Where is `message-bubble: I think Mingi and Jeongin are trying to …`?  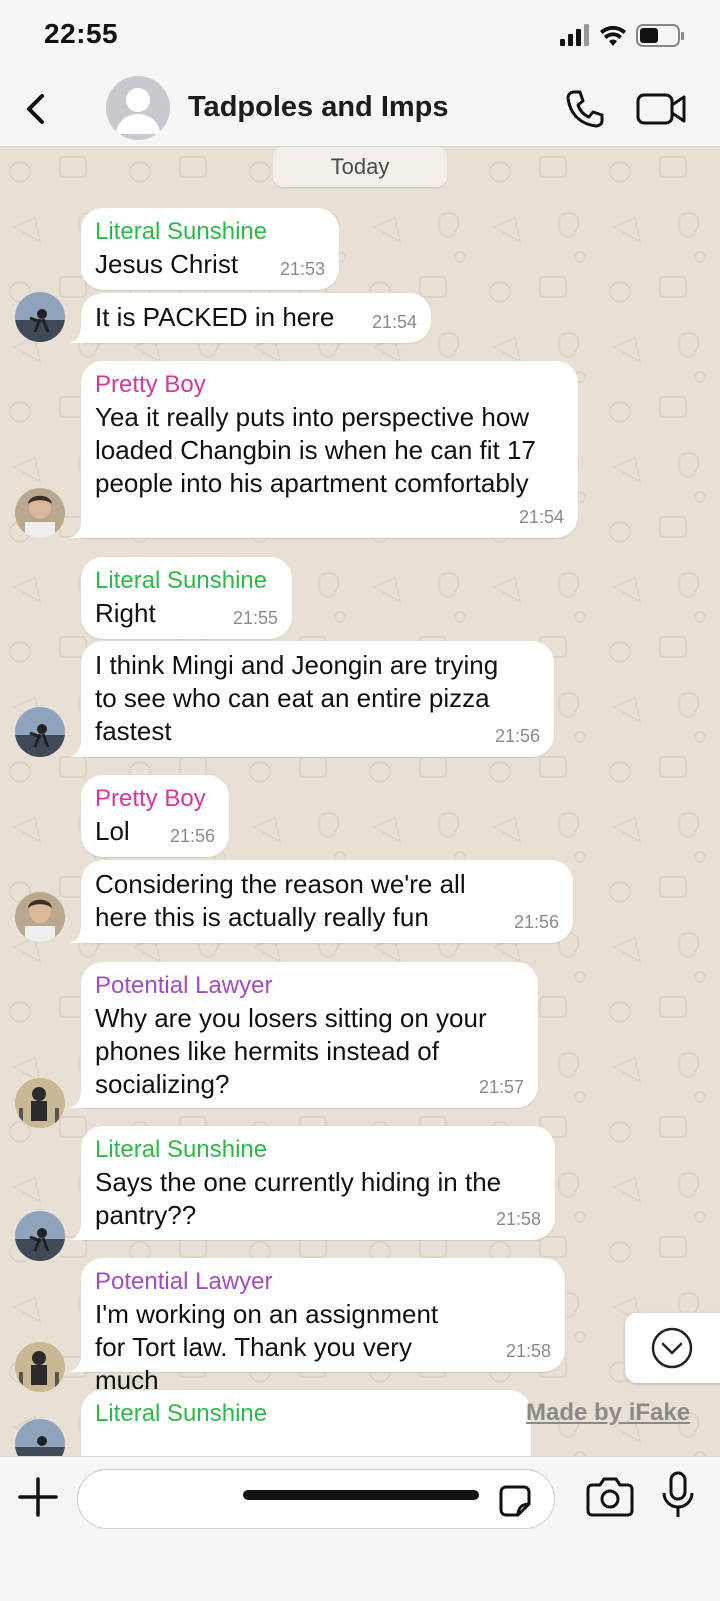 message-bubble: I think Mingi and Jeongin are trying to … is located at coordinates (311, 699).